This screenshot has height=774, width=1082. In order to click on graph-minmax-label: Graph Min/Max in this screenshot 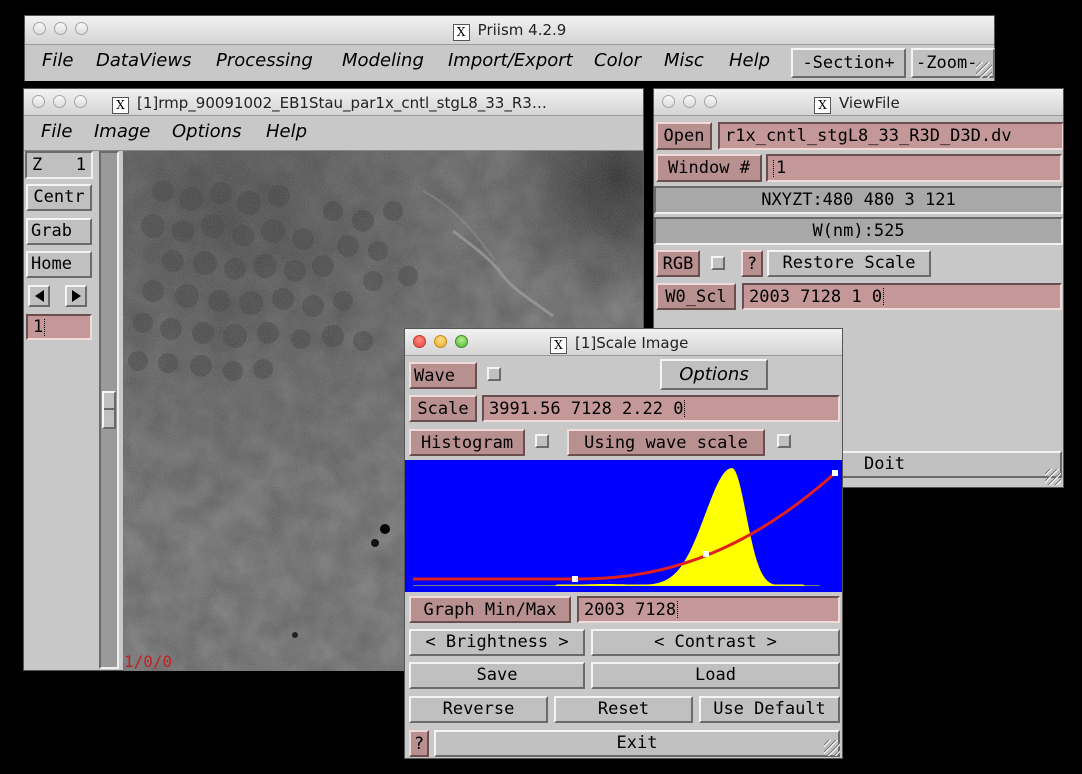, I will do `click(490, 609)`.